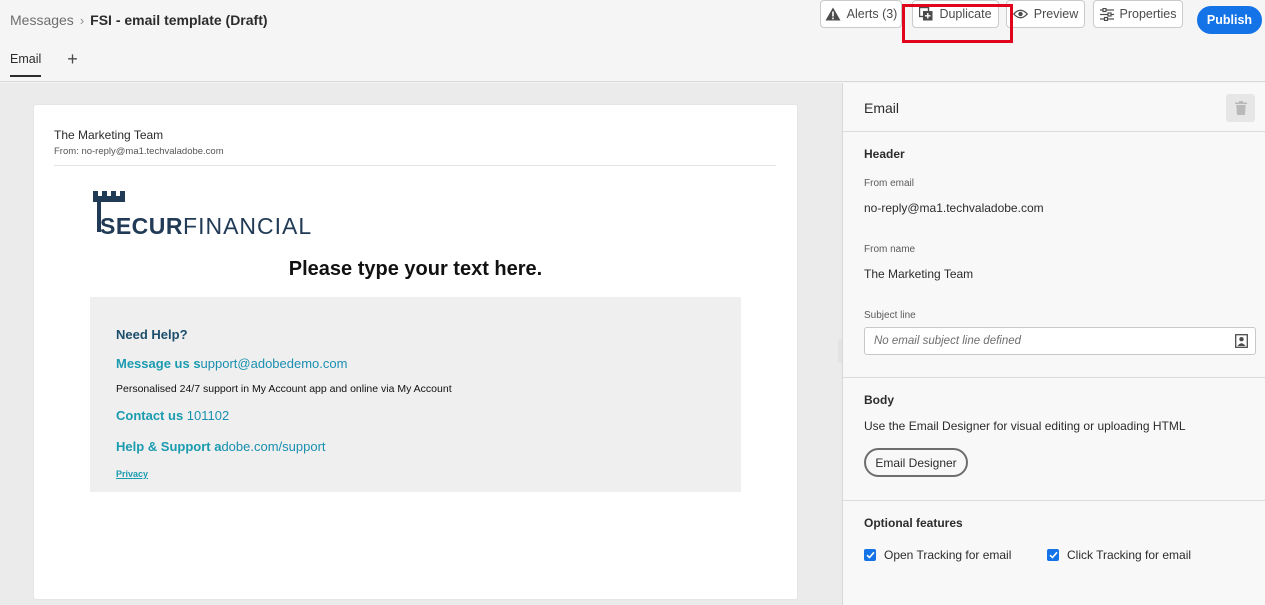 The image size is (1265, 605). I want to click on message-us-line: Message us support@adobedemo.com, so click(231, 363).